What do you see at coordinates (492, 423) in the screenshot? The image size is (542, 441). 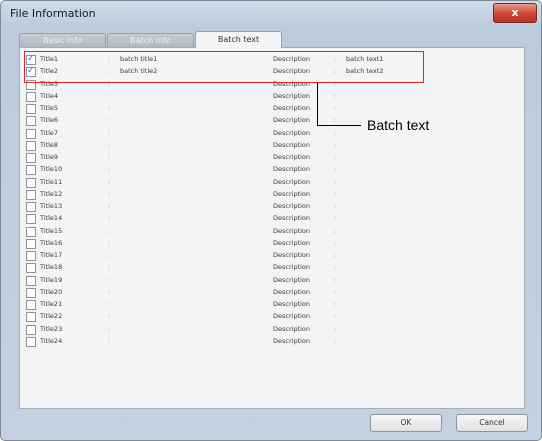 I see `cancel-button: Cancel` at bounding box center [492, 423].